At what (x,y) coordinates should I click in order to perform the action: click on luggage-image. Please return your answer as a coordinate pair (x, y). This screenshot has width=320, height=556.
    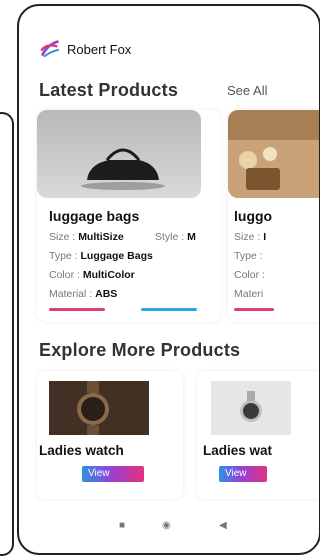
    Looking at the image, I should click on (273, 154).